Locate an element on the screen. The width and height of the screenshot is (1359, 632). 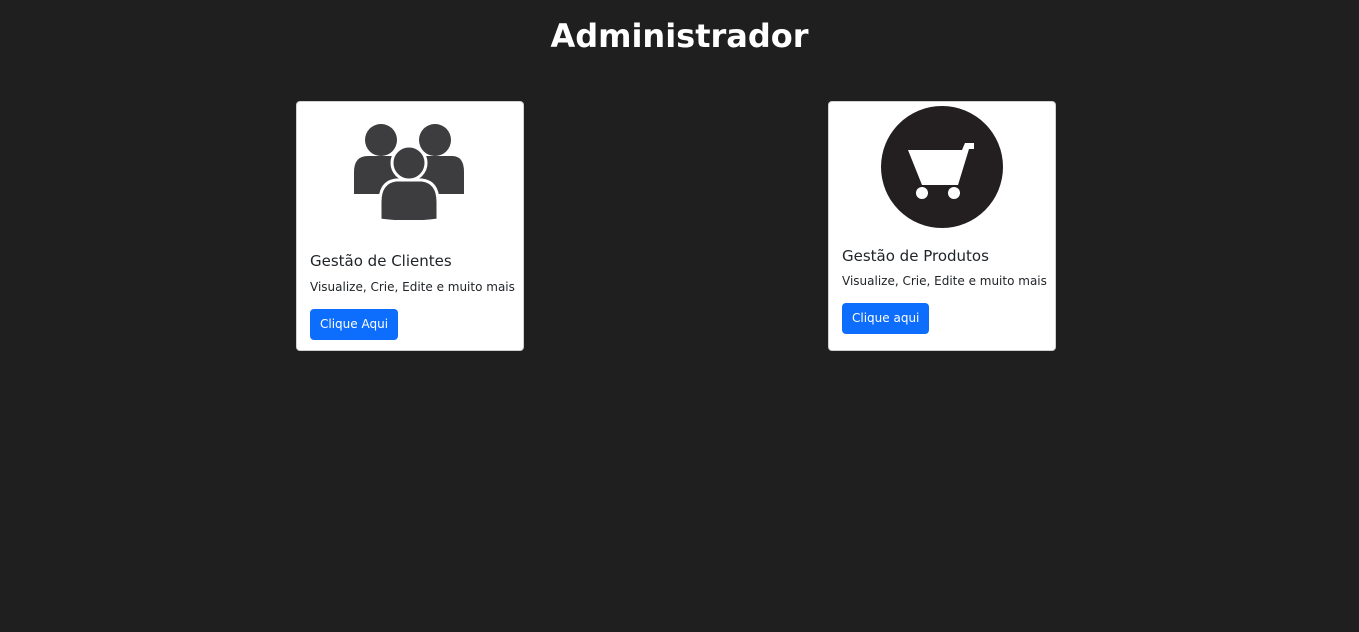
card-title: Gestão de Clientes is located at coordinates (381, 261).